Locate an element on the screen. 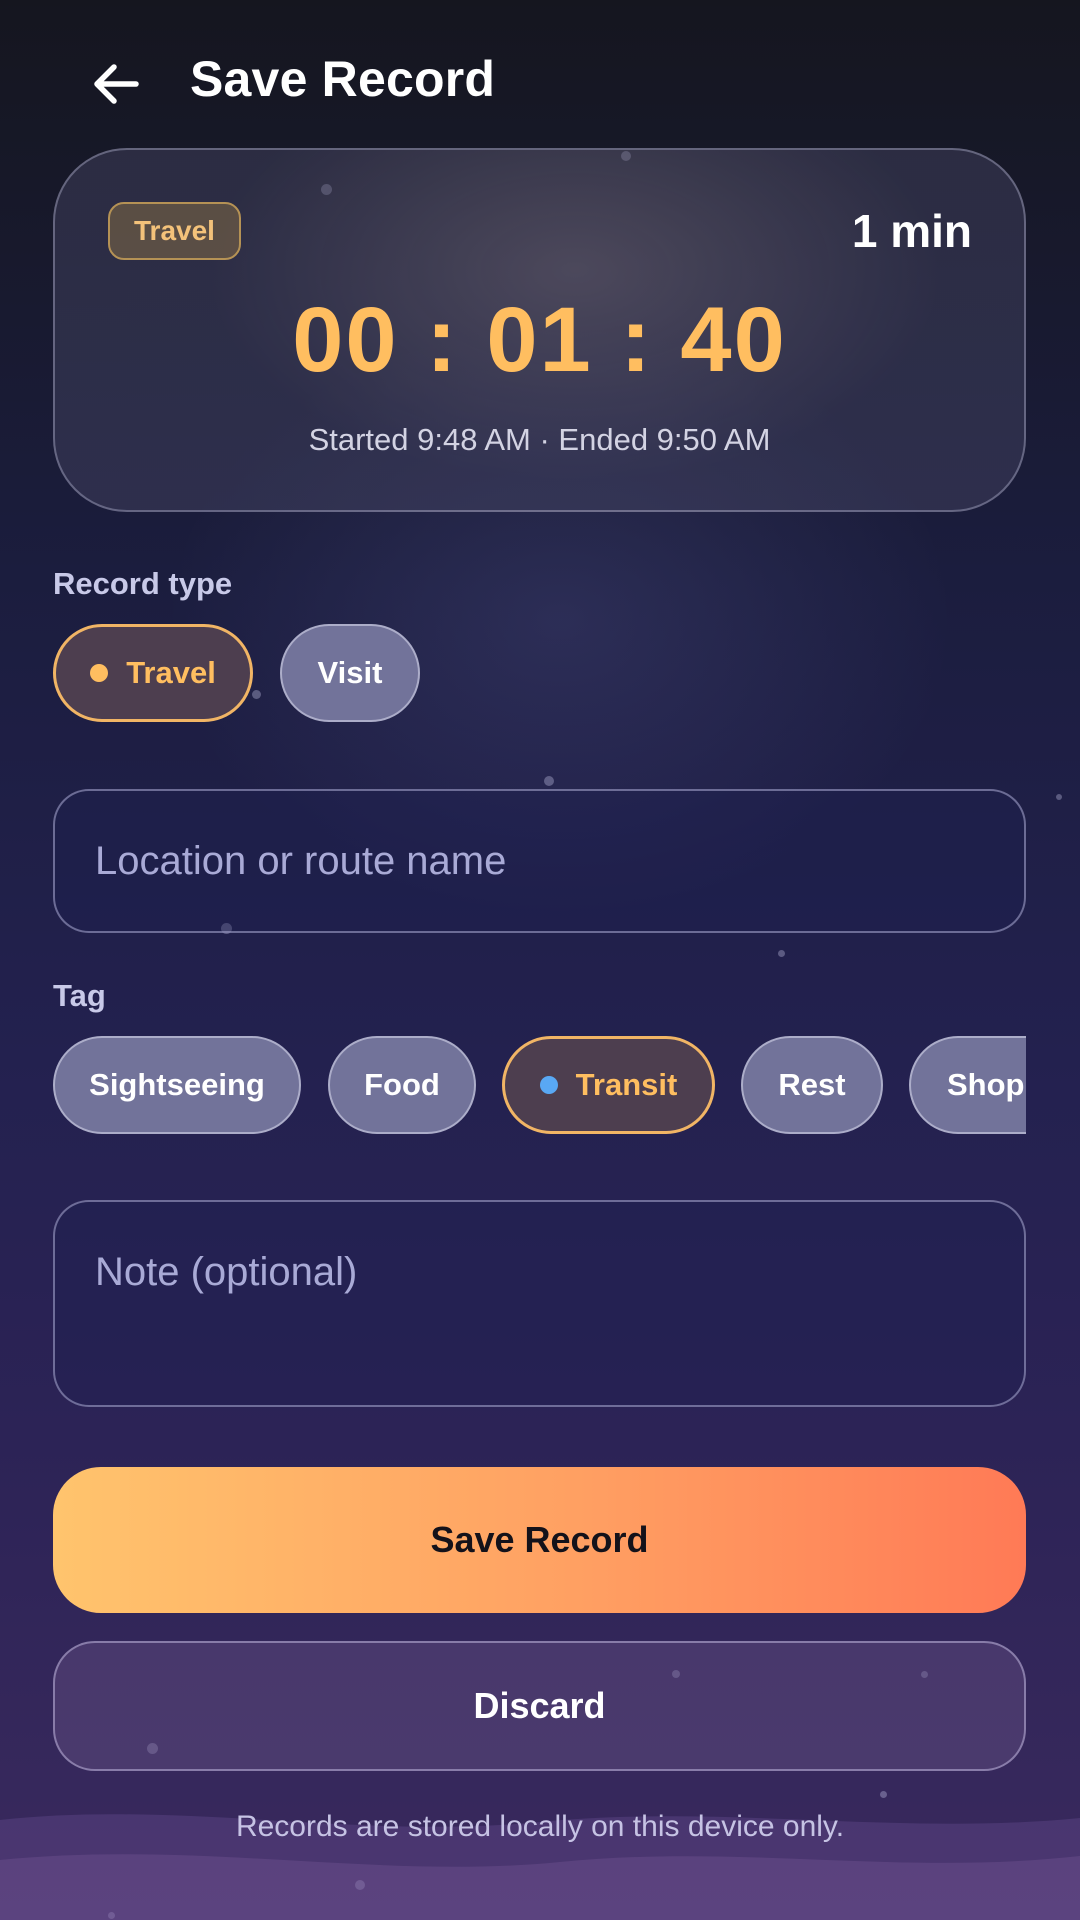 This screenshot has height=1920, width=1080. tag-chip-row: Sightseeing Food Transit Rest Shopping is located at coordinates (539, 1085).